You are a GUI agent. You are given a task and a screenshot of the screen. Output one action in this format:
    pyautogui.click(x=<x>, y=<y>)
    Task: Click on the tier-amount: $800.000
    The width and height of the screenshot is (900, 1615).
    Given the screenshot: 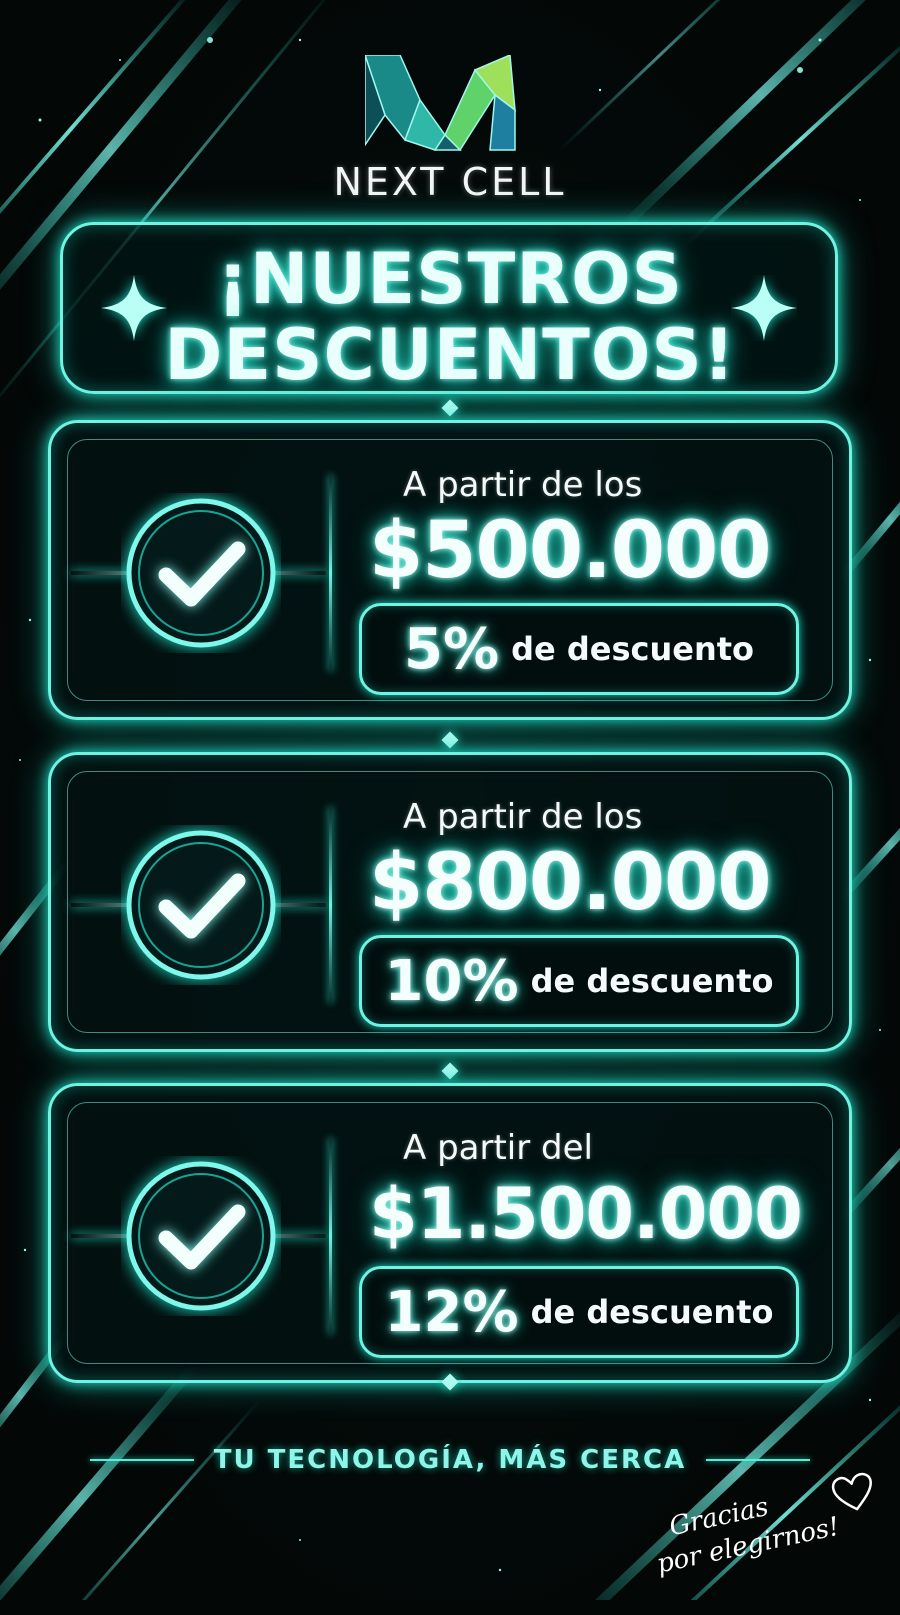 What is the action you would take?
    pyautogui.click(x=570, y=883)
    